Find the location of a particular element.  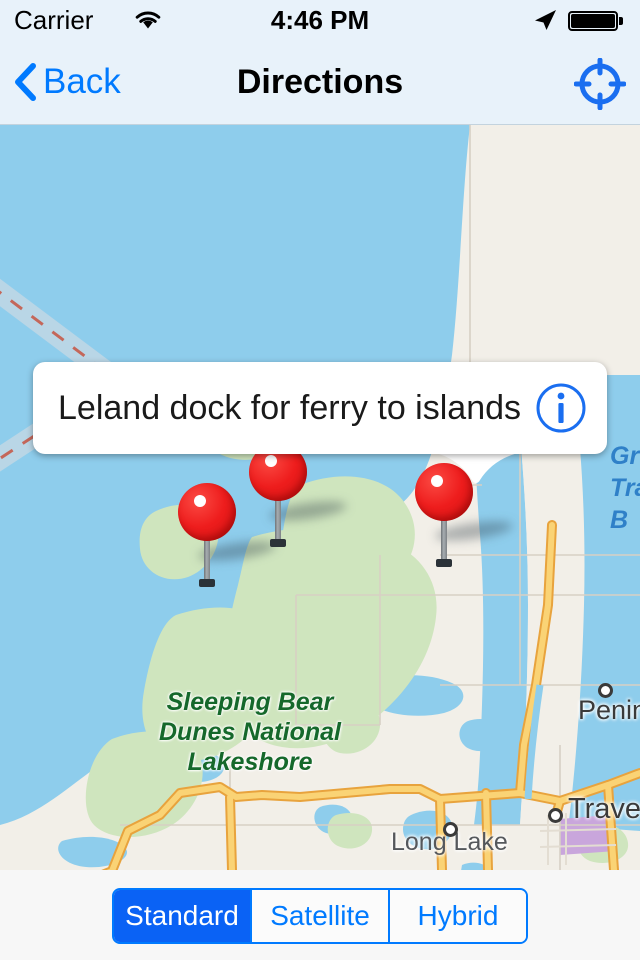

page-title: Directions is located at coordinates (320, 82).